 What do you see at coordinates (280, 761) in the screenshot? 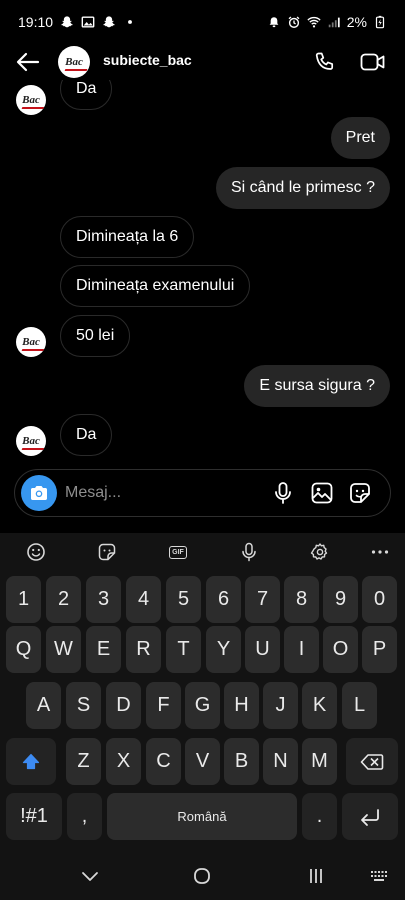
I see `key-n: N` at bounding box center [280, 761].